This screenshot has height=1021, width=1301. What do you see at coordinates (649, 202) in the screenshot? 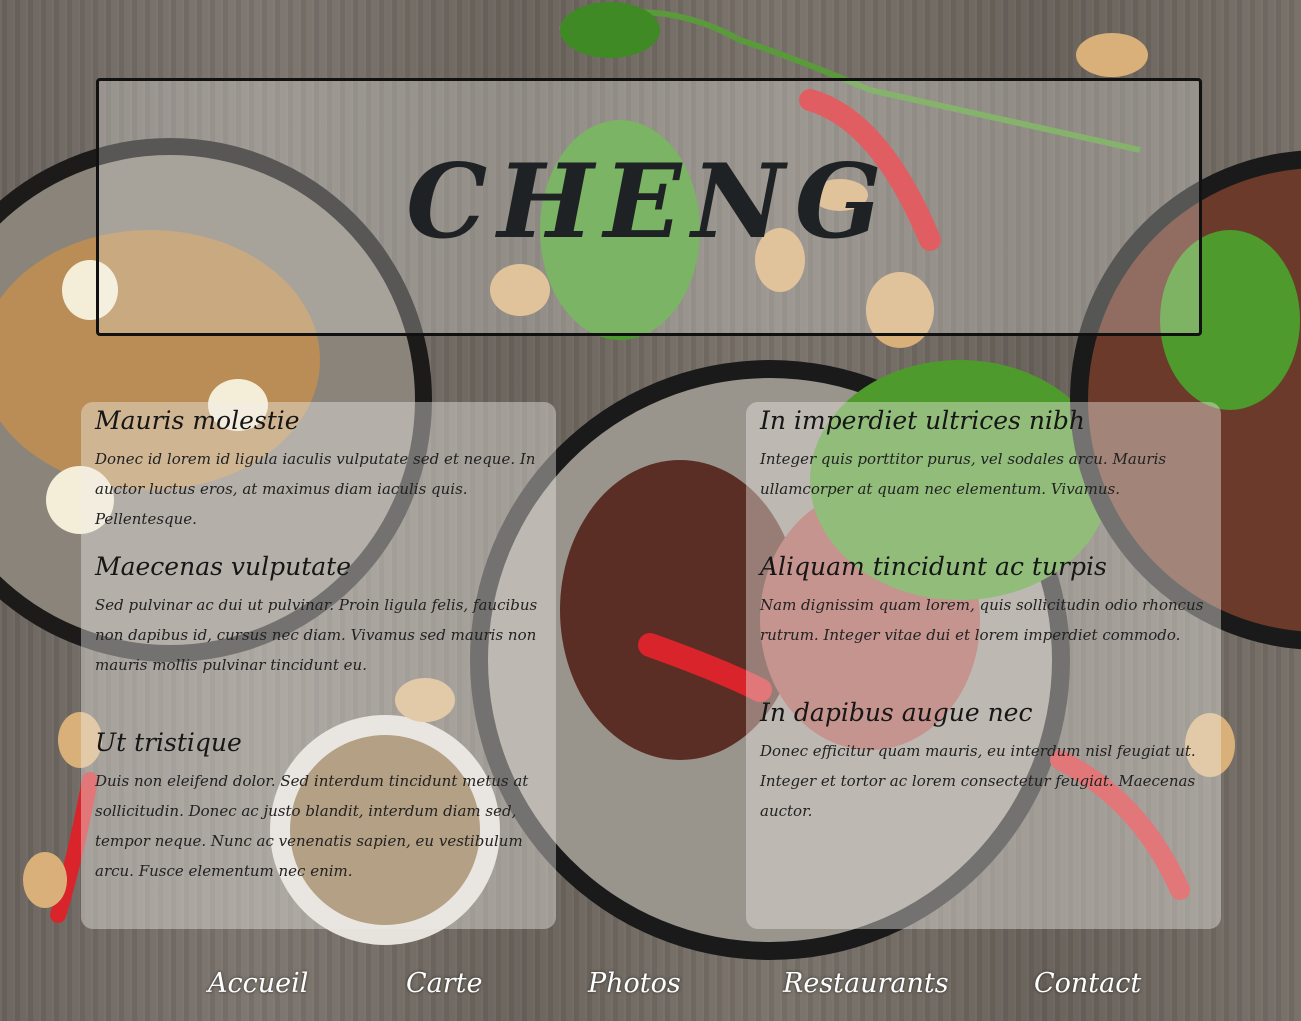
I see `site-title: CHENG` at bounding box center [649, 202].